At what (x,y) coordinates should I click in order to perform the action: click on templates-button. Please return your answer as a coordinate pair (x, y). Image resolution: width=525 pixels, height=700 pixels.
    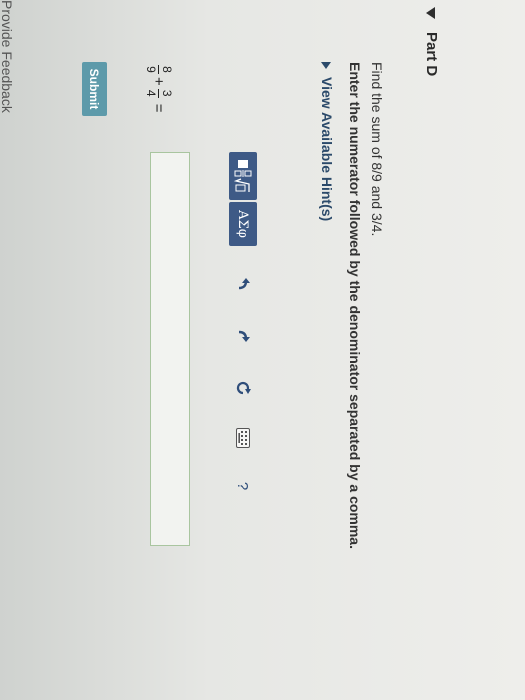
    Looking at the image, I should click on (243, 176).